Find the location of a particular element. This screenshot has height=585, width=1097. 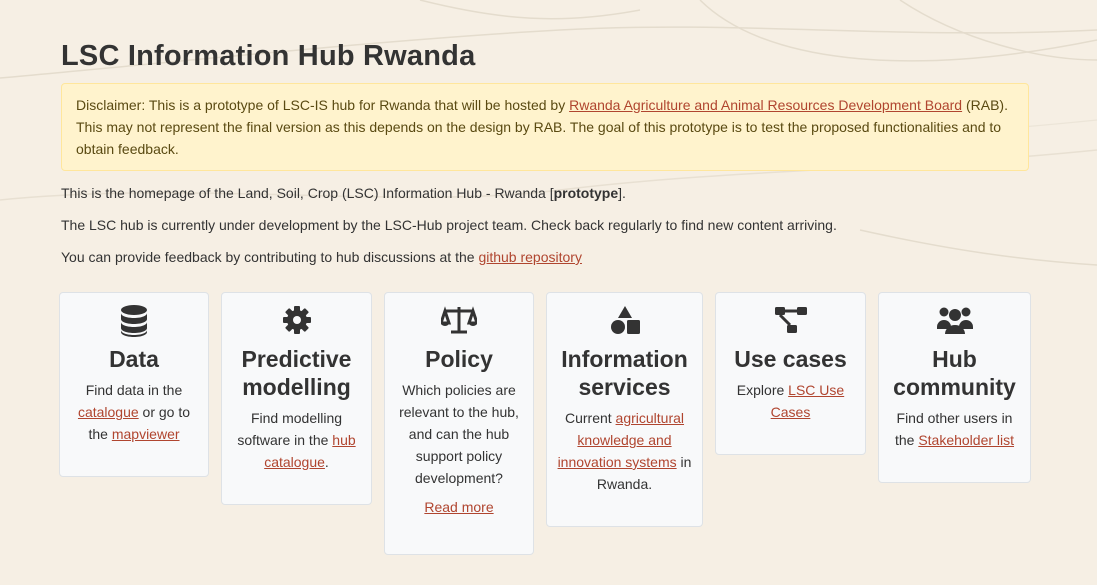

mapviewer-link: mapviewer is located at coordinates (146, 434).